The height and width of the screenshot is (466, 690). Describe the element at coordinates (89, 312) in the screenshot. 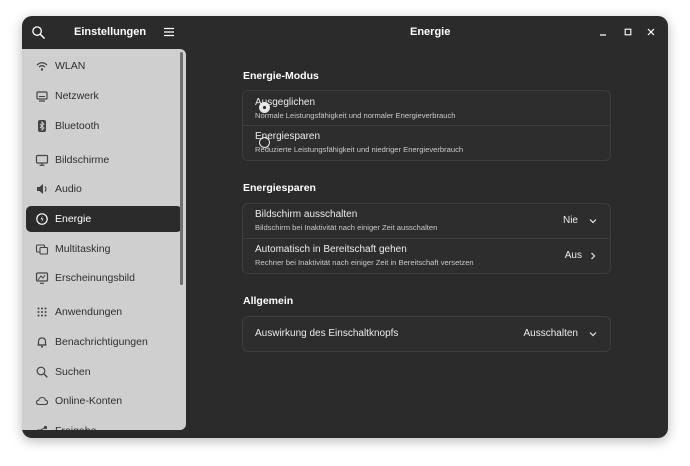

I see `sidebar-item-label: Anwendungen` at that location.